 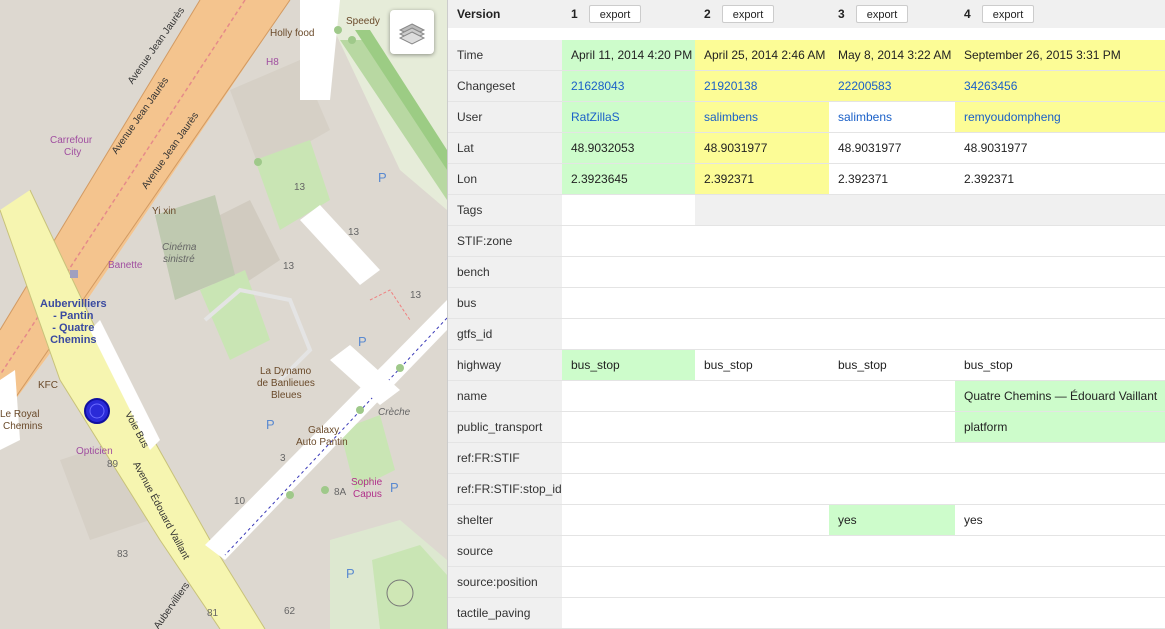 What do you see at coordinates (1060, 55) in the screenshot?
I see `row-value-cell: September 26, 2015 3:31 PM` at bounding box center [1060, 55].